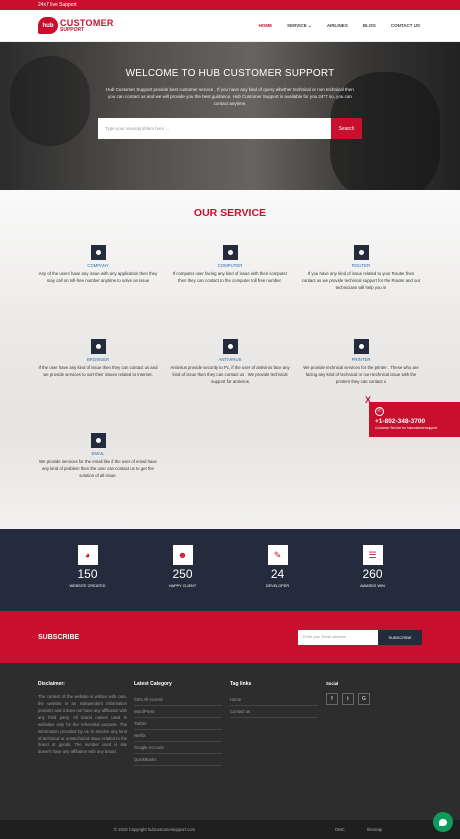 This screenshot has height=839, width=460. What do you see at coordinates (230, 5) in the screenshot?
I see `top-bar: 24x7 live Support` at bounding box center [230, 5].